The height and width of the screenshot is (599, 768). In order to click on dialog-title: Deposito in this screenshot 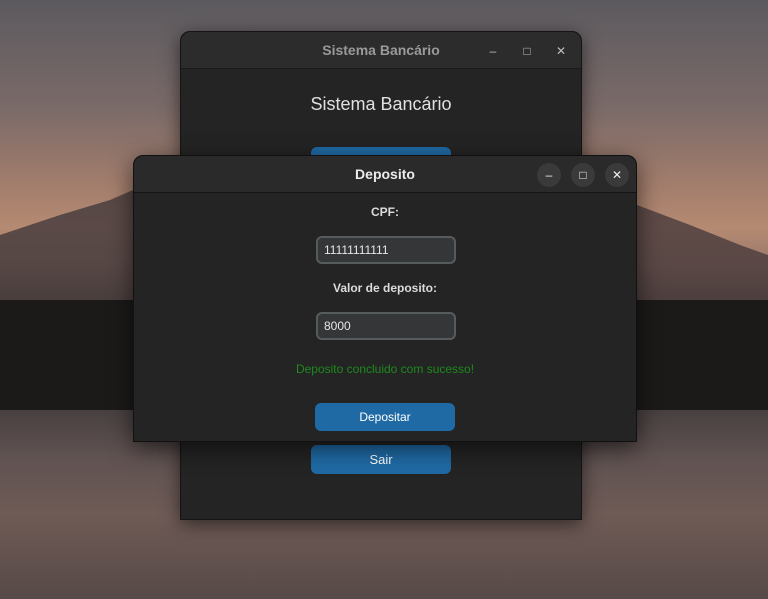, I will do `click(385, 174)`.